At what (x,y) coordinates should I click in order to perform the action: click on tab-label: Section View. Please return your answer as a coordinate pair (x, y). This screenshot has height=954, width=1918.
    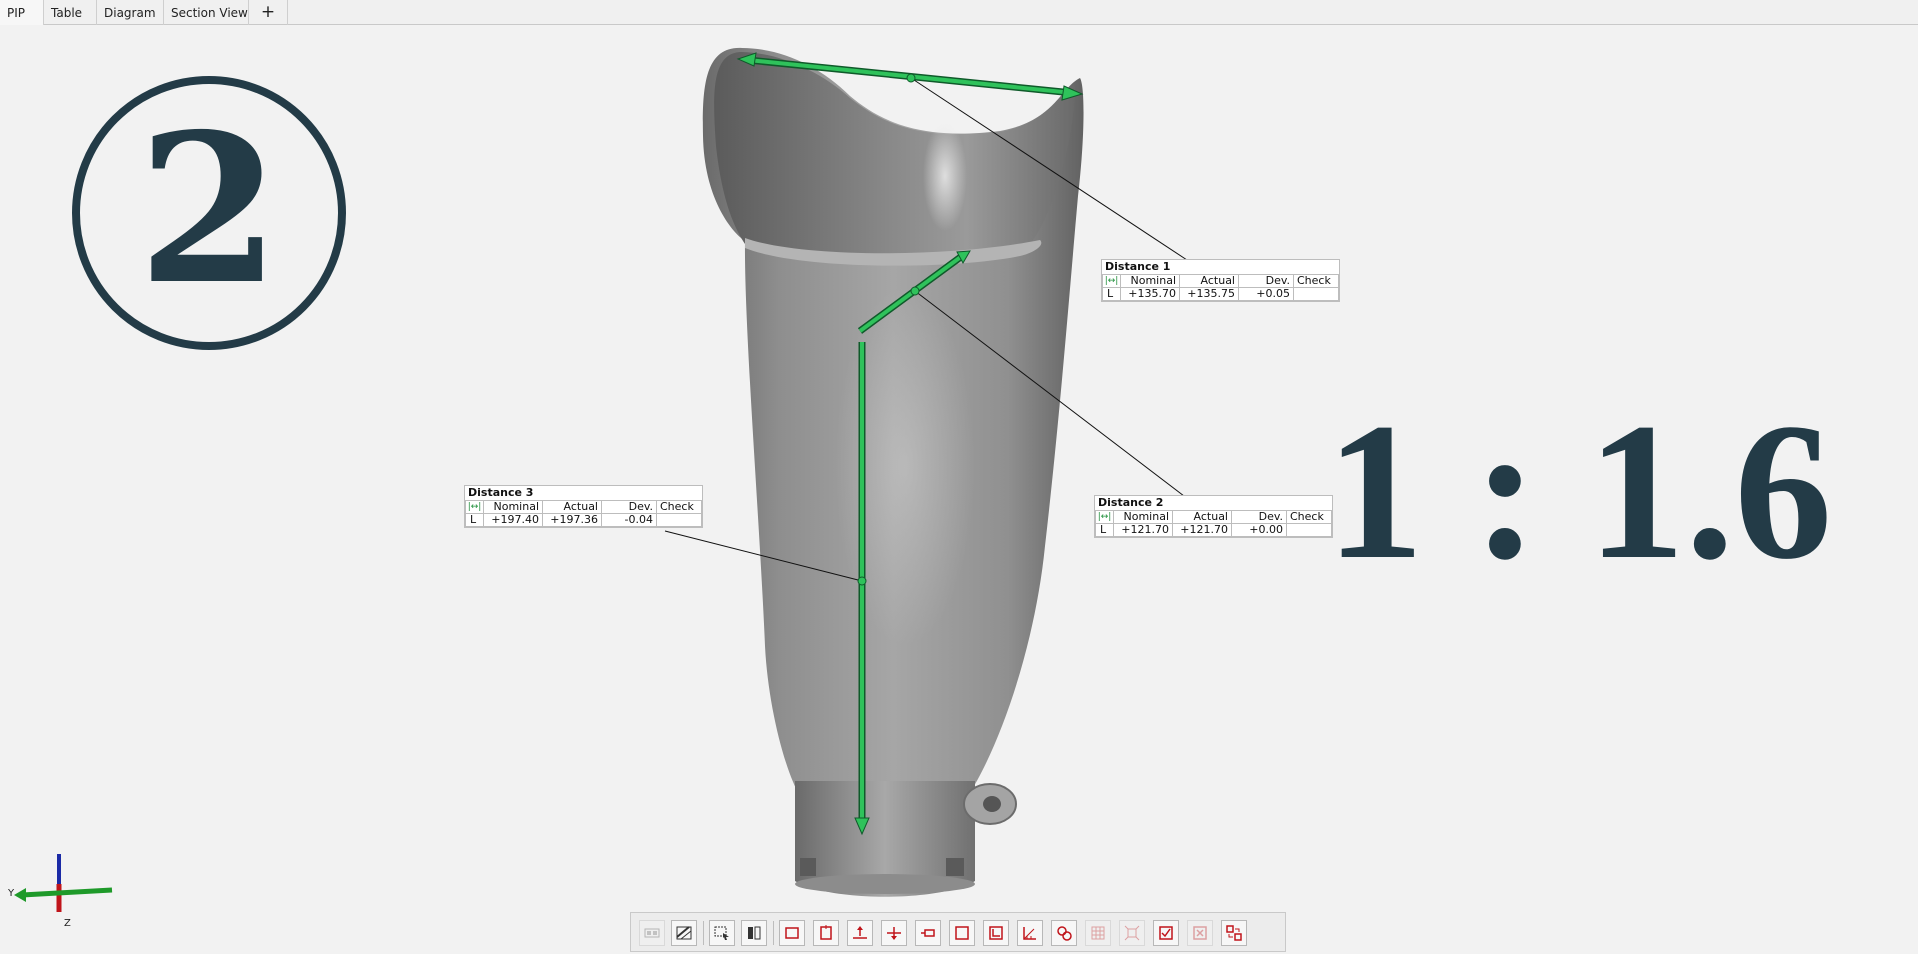
    Looking at the image, I should click on (209, 13).